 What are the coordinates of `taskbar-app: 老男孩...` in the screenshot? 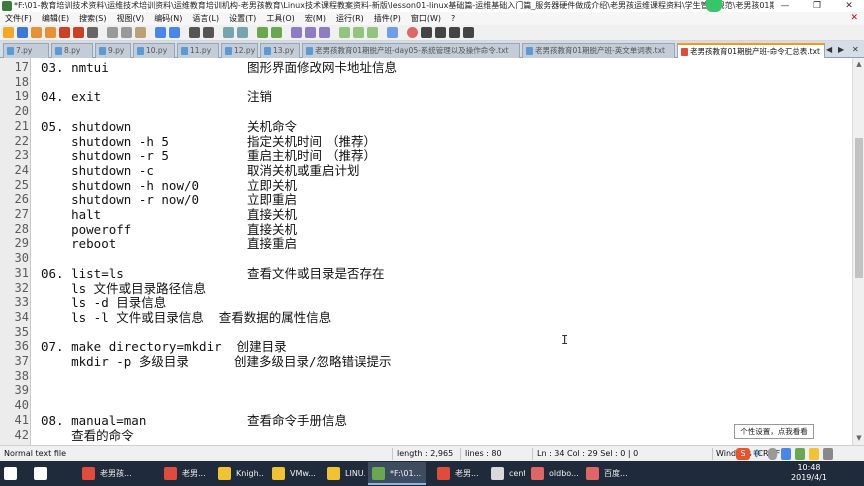 It's located at (116, 473).